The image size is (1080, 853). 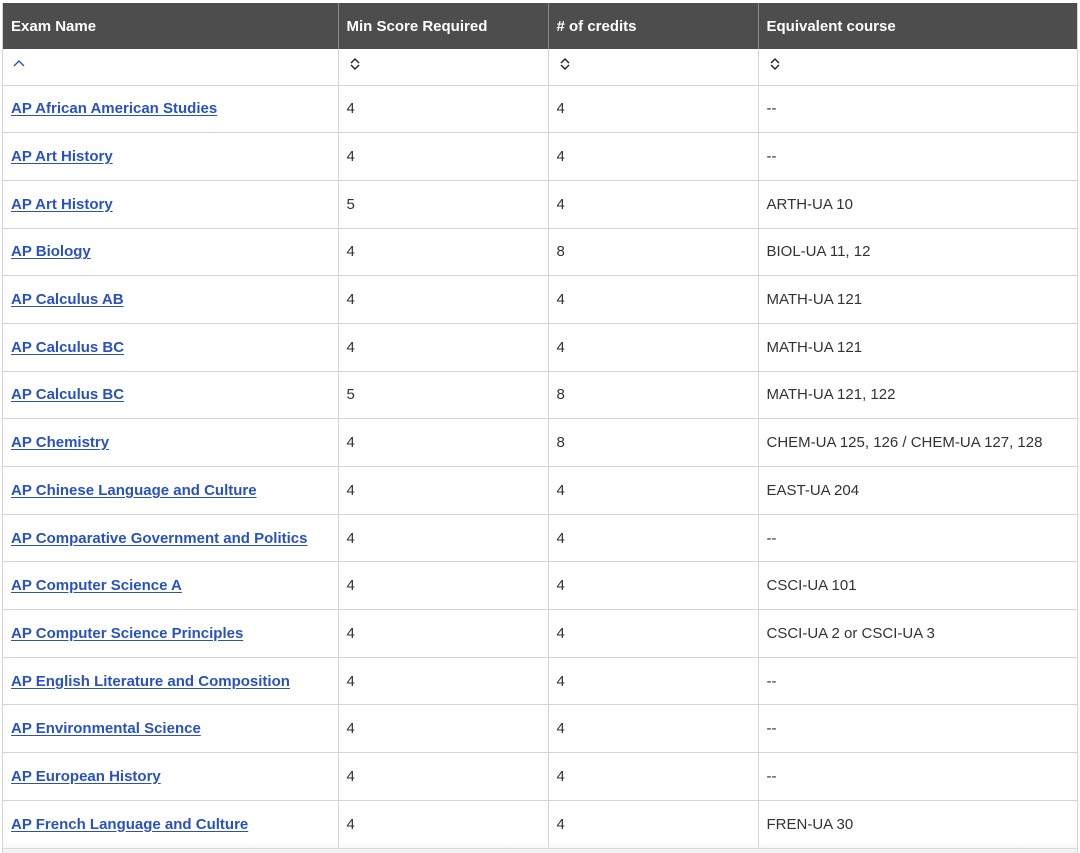 I want to click on exam-link: AP Environmental Science, so click(x=106, y=728).